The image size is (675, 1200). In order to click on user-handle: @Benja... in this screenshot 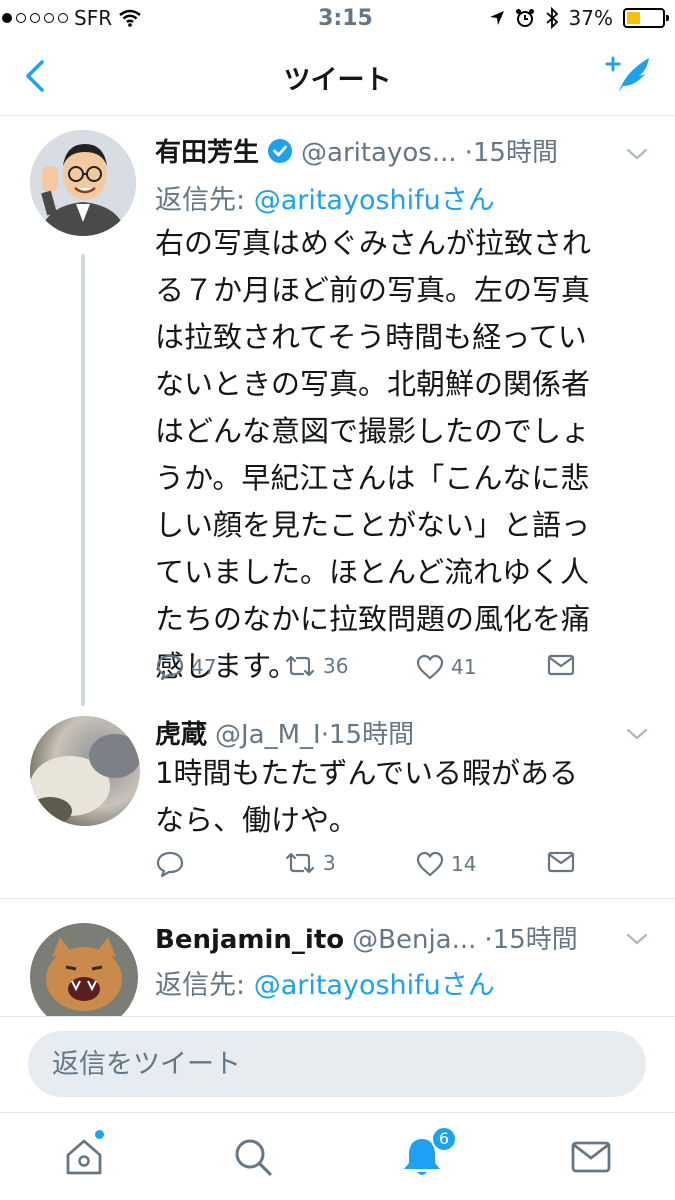, I will do `click(414, 940)`.